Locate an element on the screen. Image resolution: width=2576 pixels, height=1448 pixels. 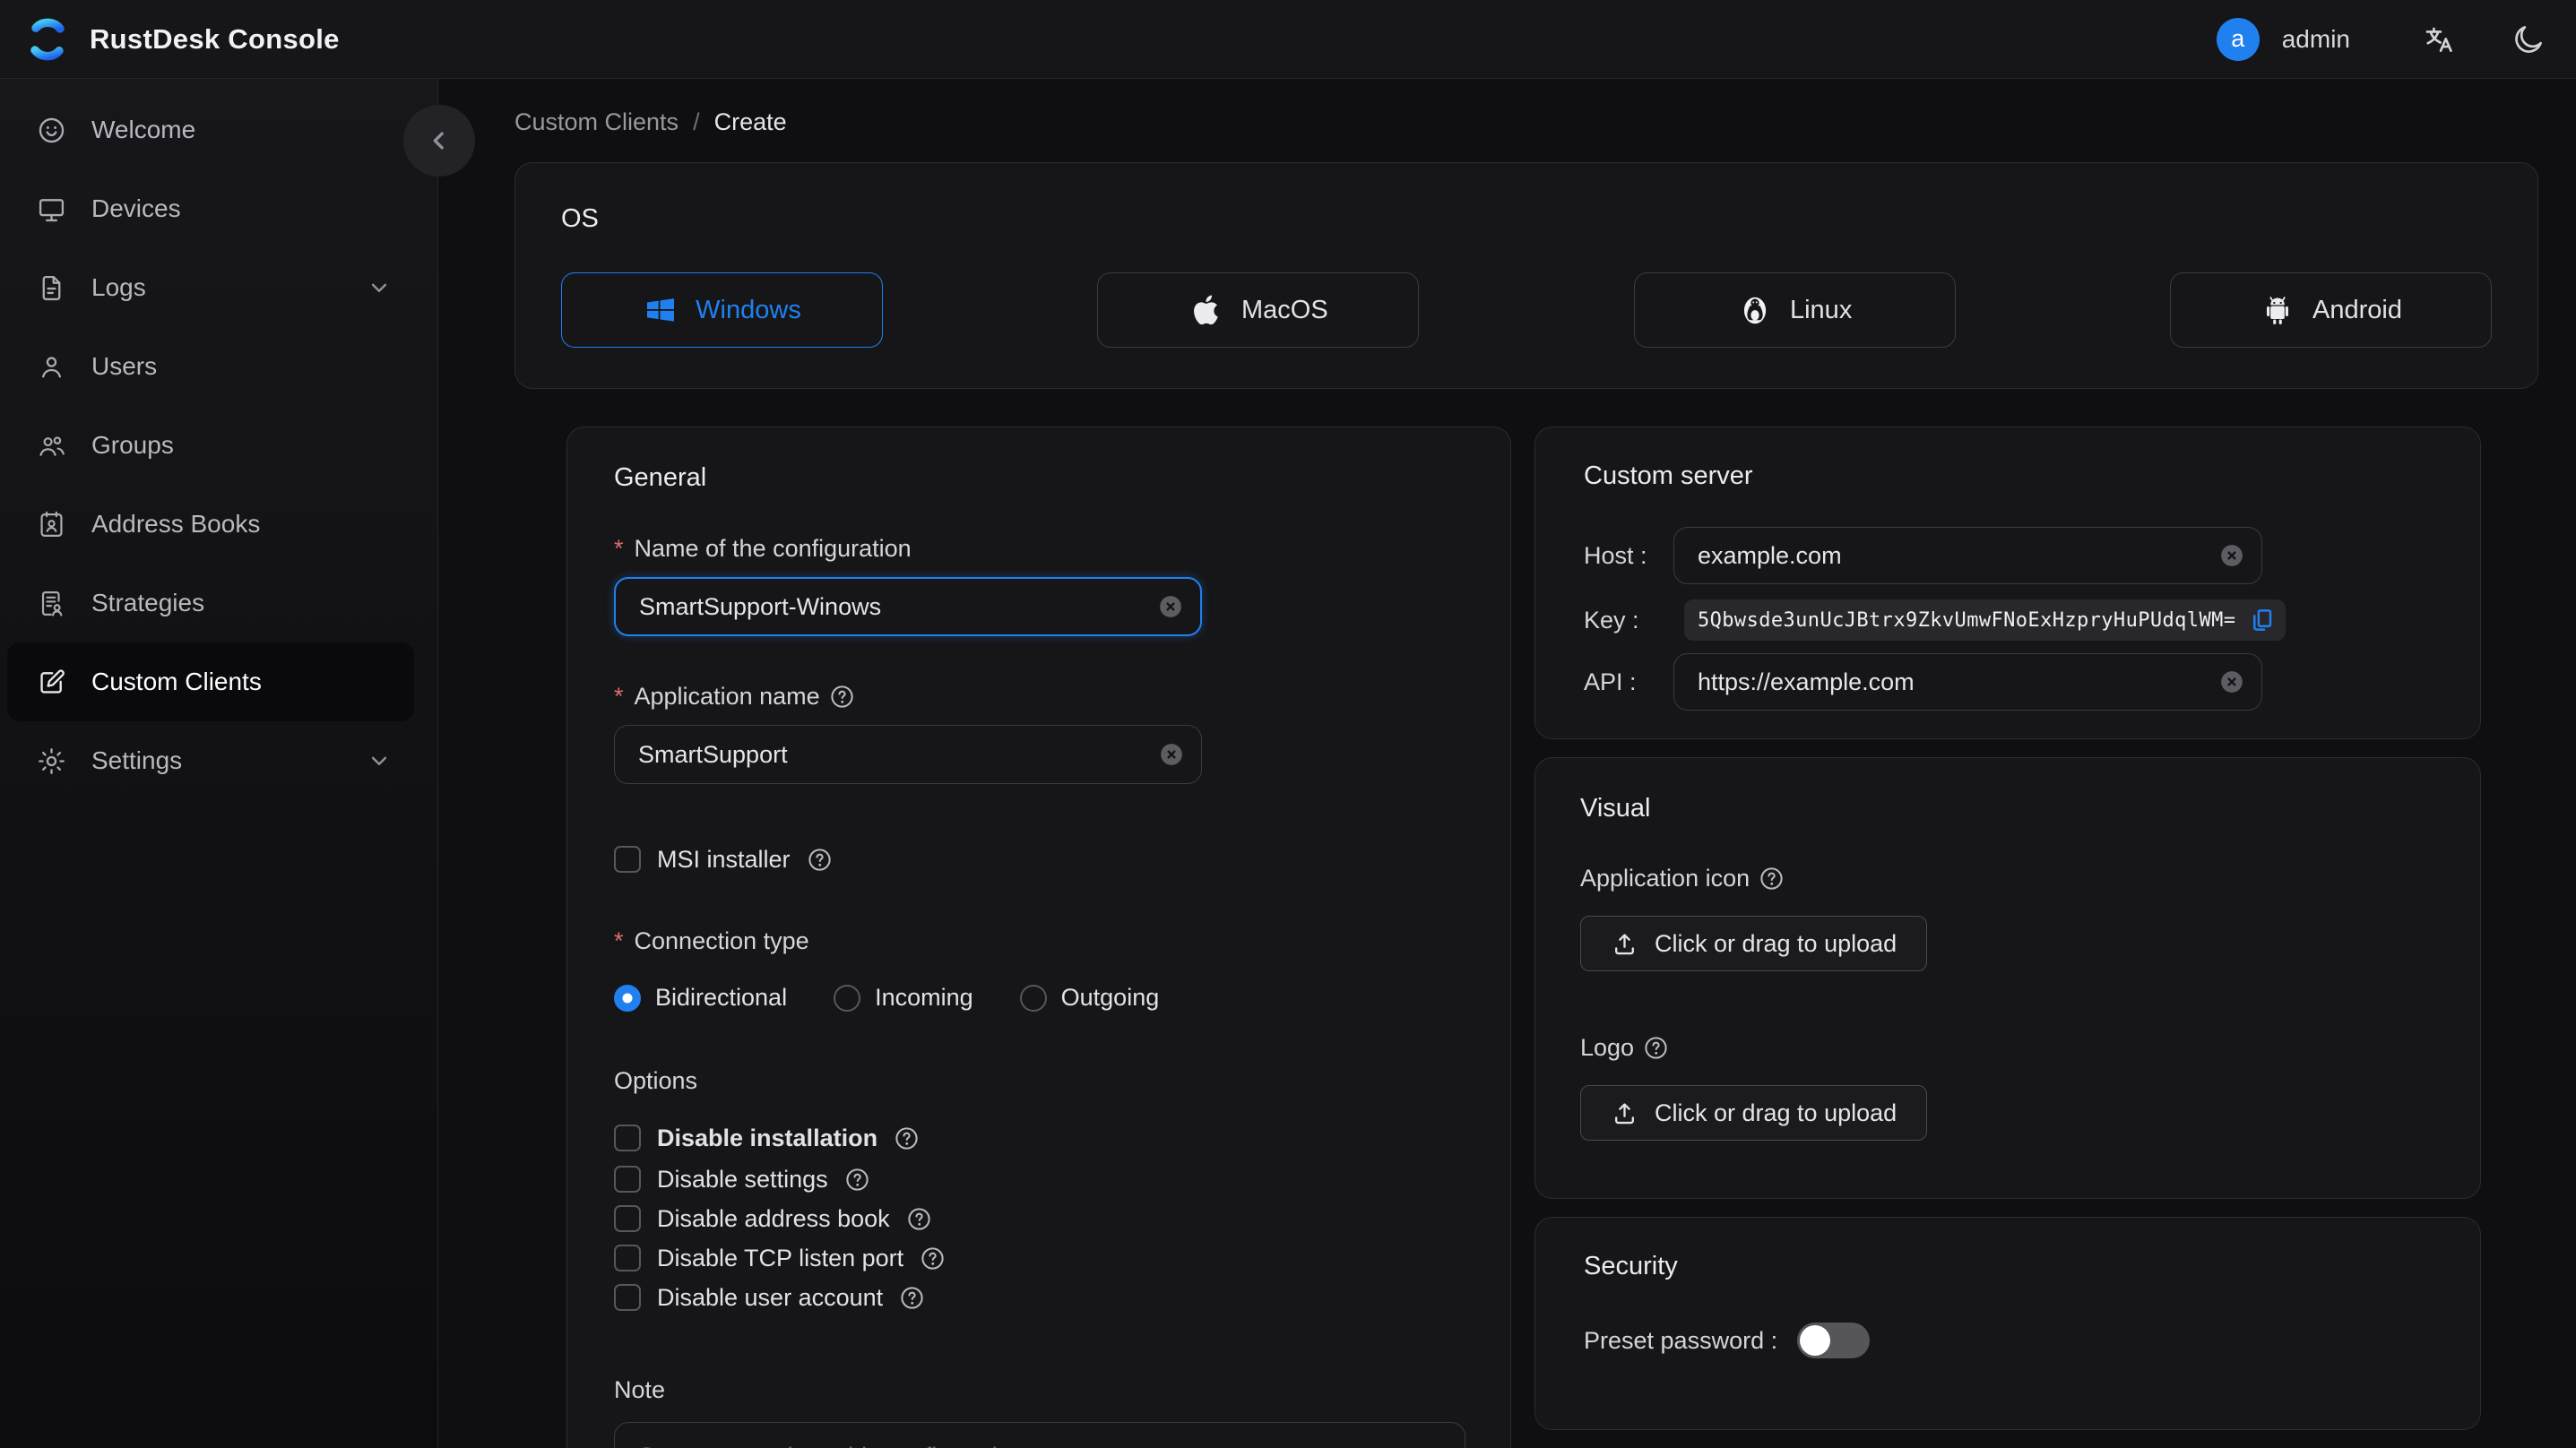
disable-user-account-checkbox is located at coordinates (627, 1297).